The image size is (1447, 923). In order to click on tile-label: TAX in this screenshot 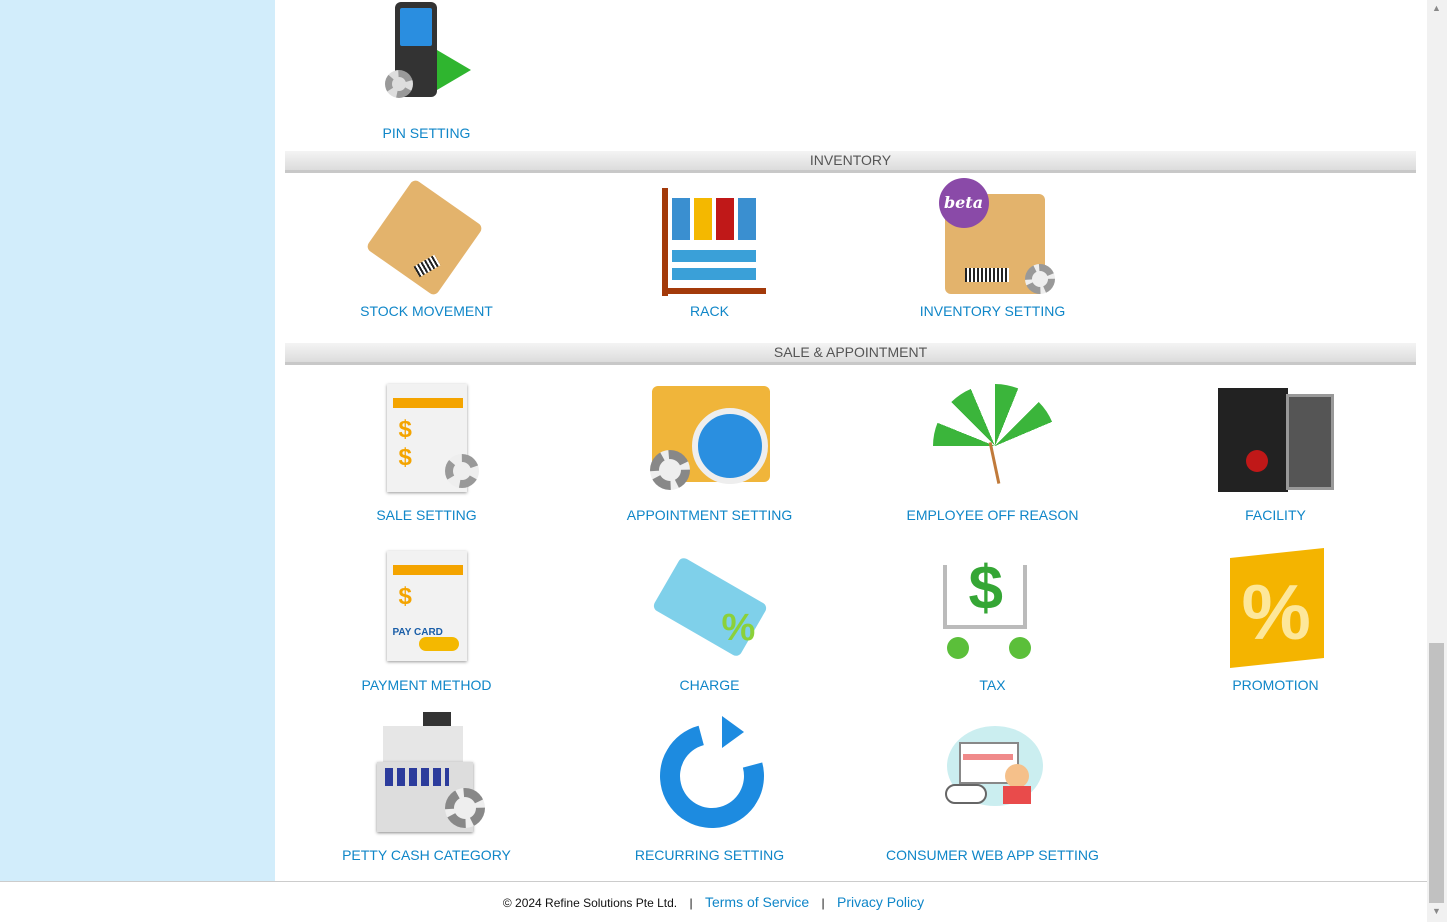, I will do `click(992, 685)`.